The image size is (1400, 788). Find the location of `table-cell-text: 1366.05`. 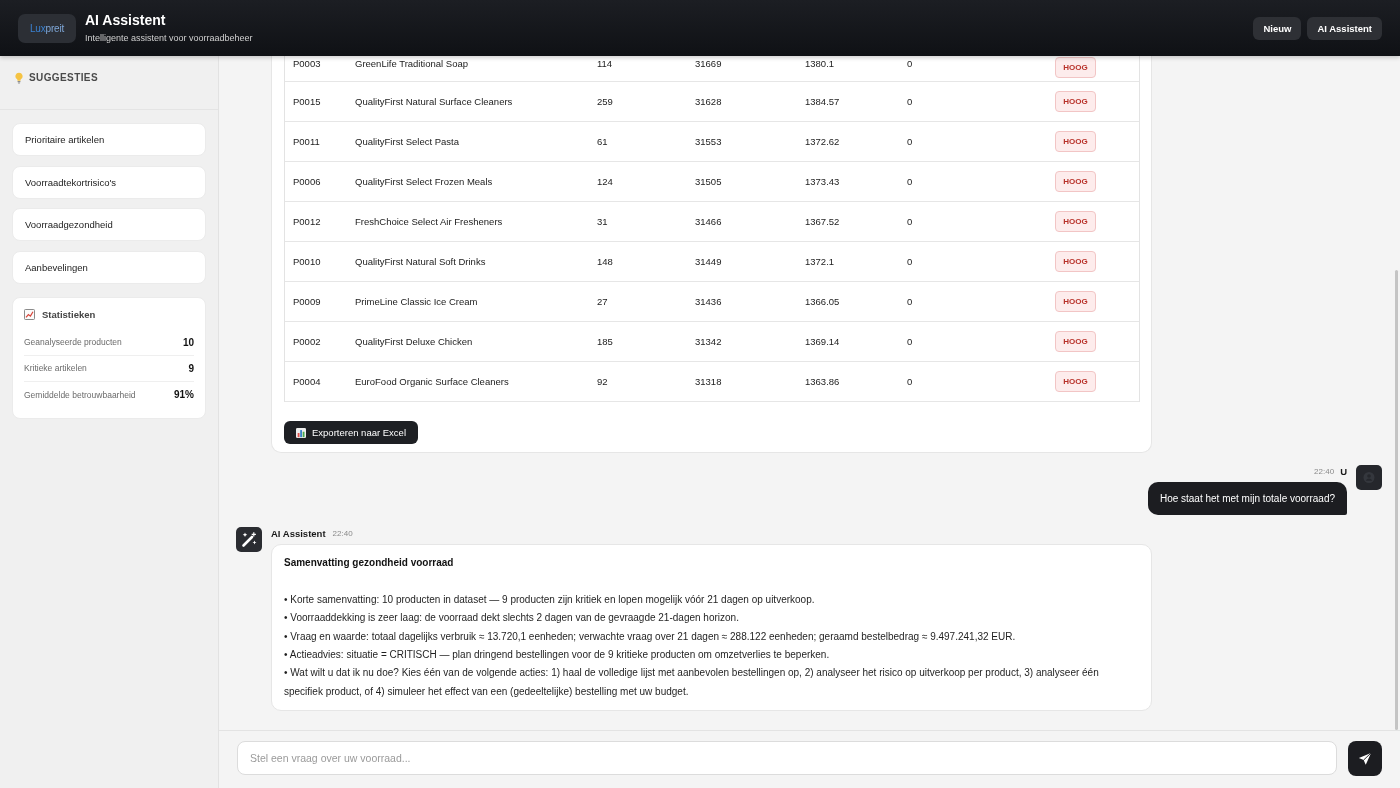

table-cell-text: 1366.05 is located at coordinates (822, 301).